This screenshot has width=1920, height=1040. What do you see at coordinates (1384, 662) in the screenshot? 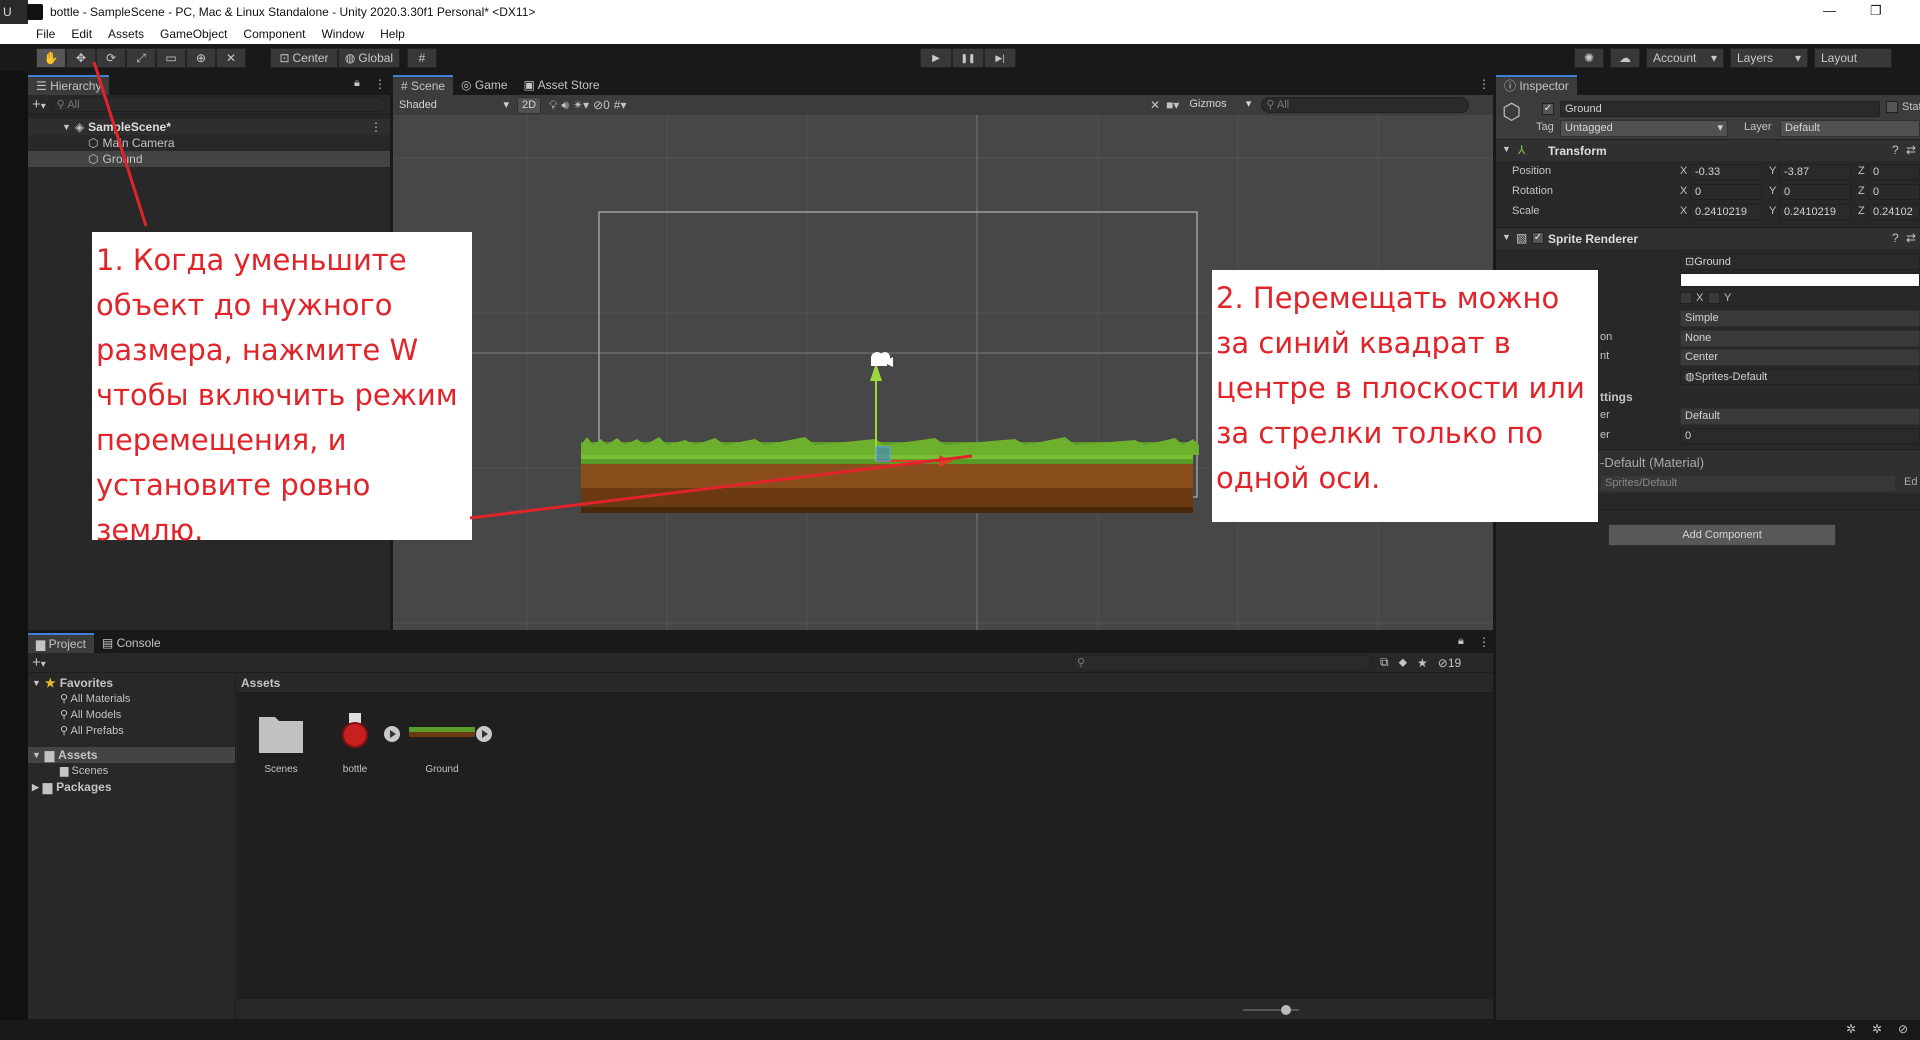
I see `filter-type-icon: ⧉` at bounding box center [1384, 662].